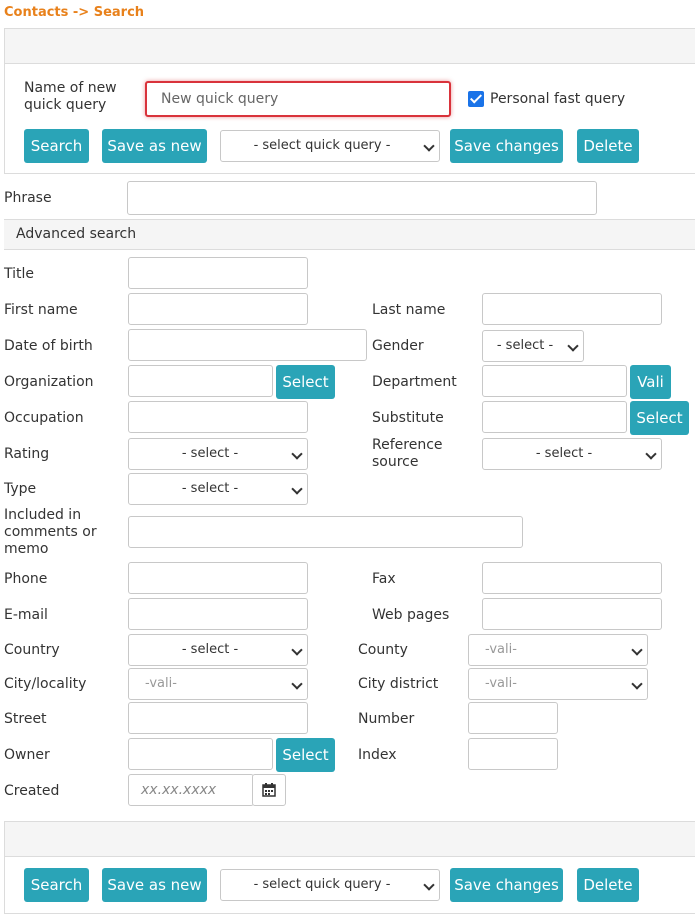 The height and width of the screenshot is (916, 695). I want to click on advanced-search-title: Advanced search, so click(76, 234).